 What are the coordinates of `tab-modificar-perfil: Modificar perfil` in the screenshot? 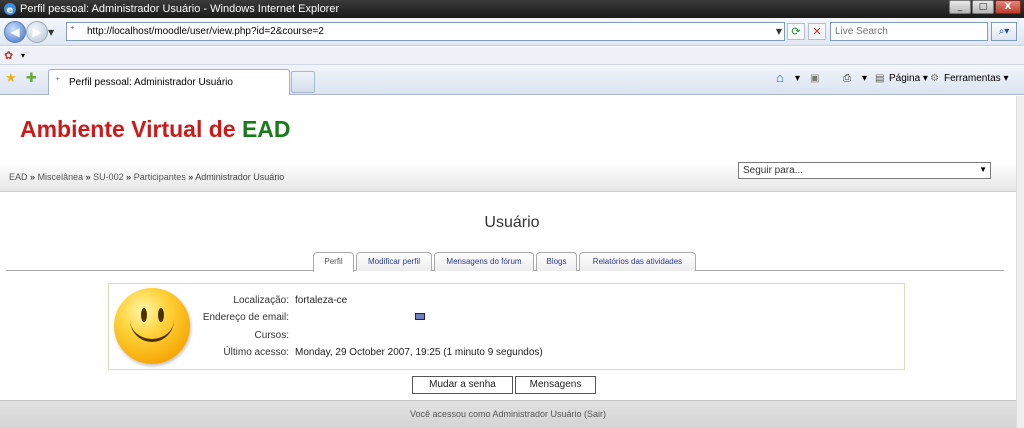 It's located at (394, 261).